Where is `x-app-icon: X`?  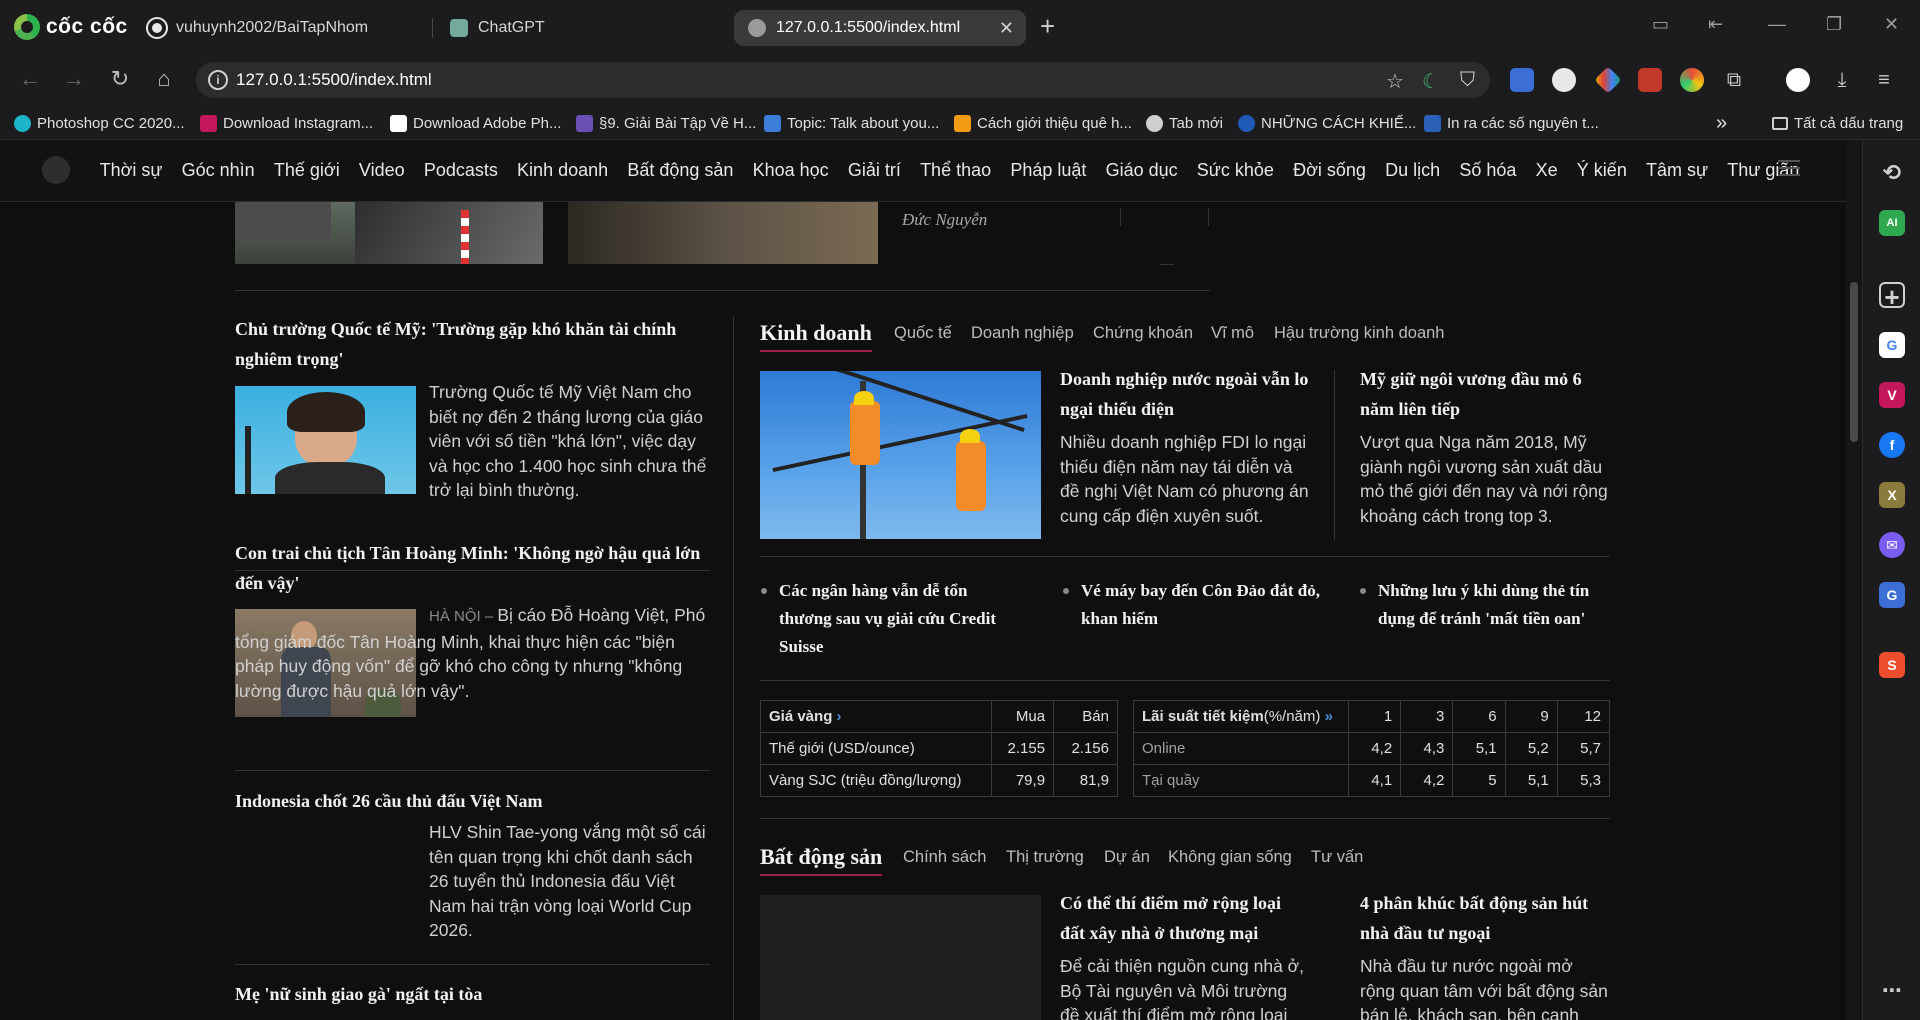
x-app-icon: X is located at coordinates (1892, 495).